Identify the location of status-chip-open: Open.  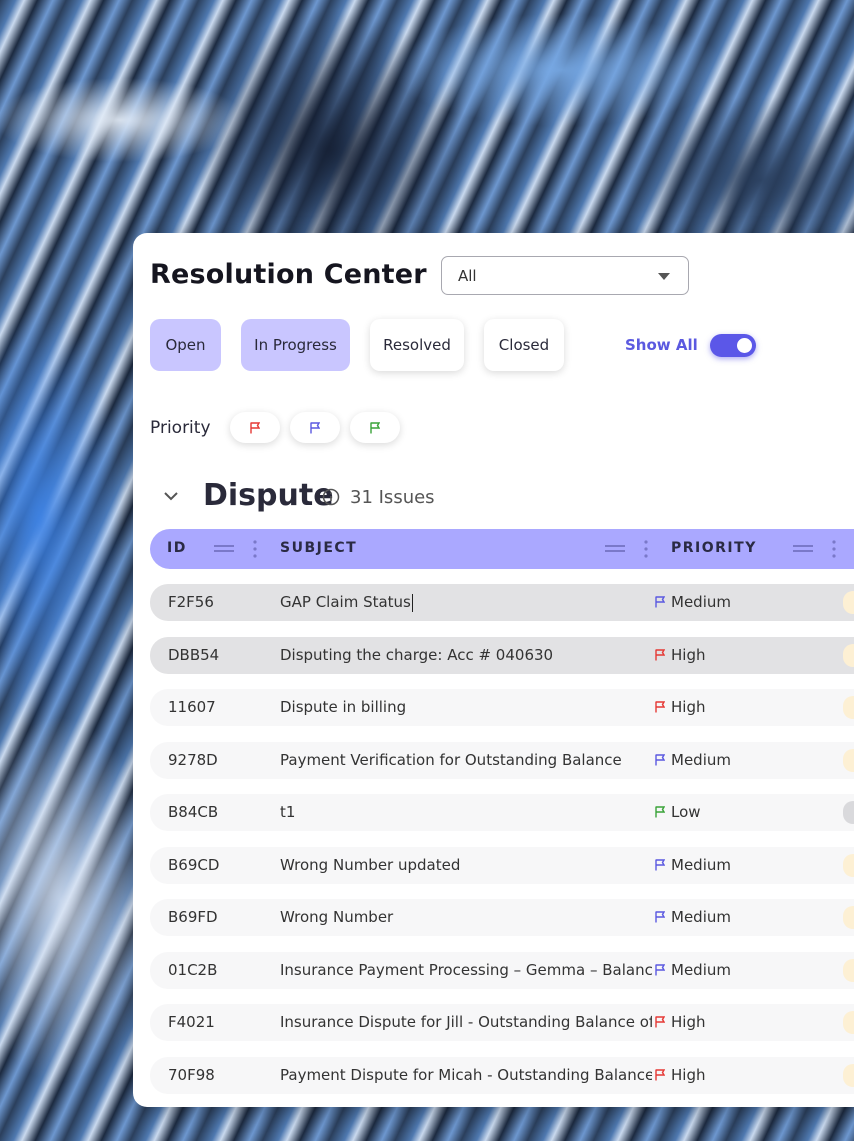
(185, 345).